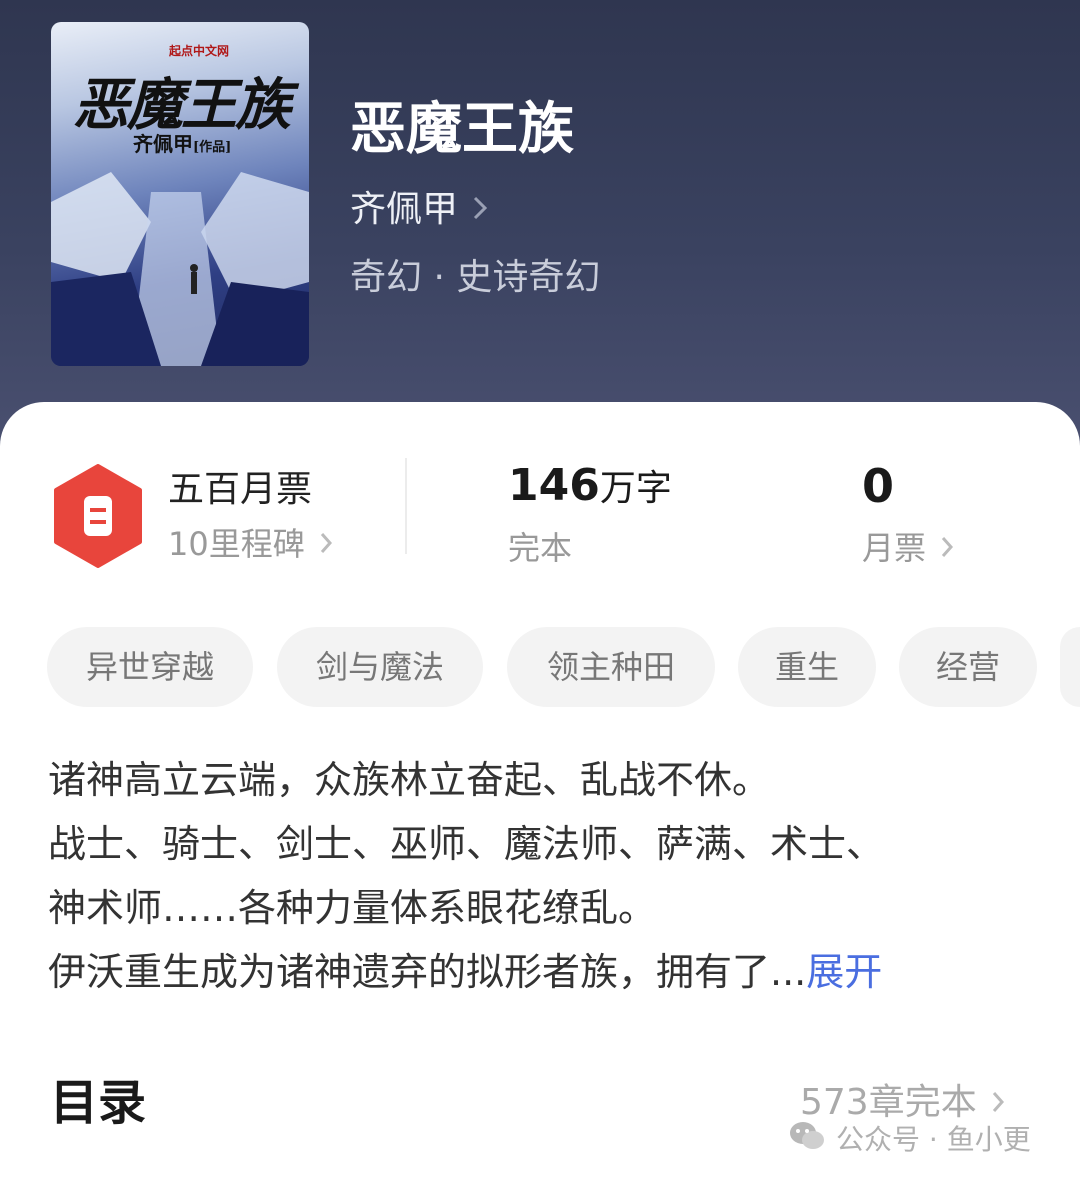 The width and height of the screenshot is (1080, 1179). I want to click on word-count-value: 146, so click(554, 485).